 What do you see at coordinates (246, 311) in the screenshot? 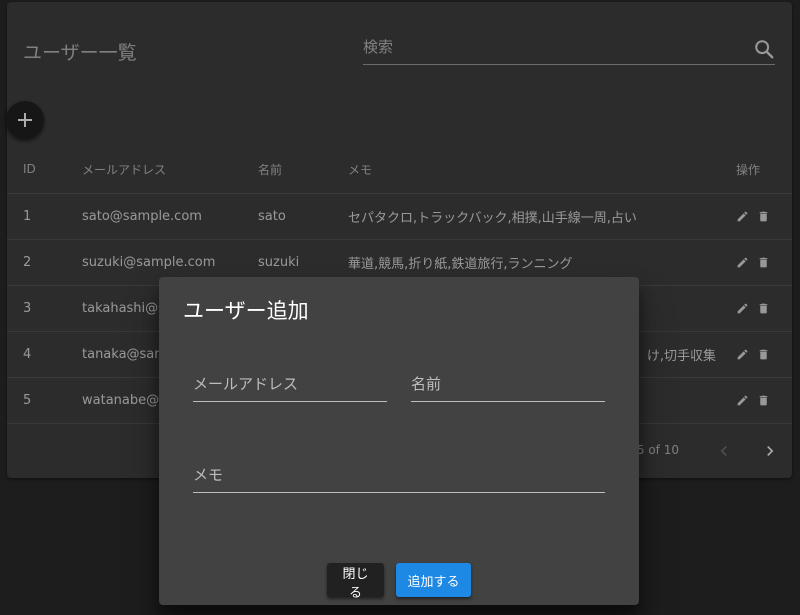
I see `dialog-title: ユーザー追加` at bounding box center [246, 311].